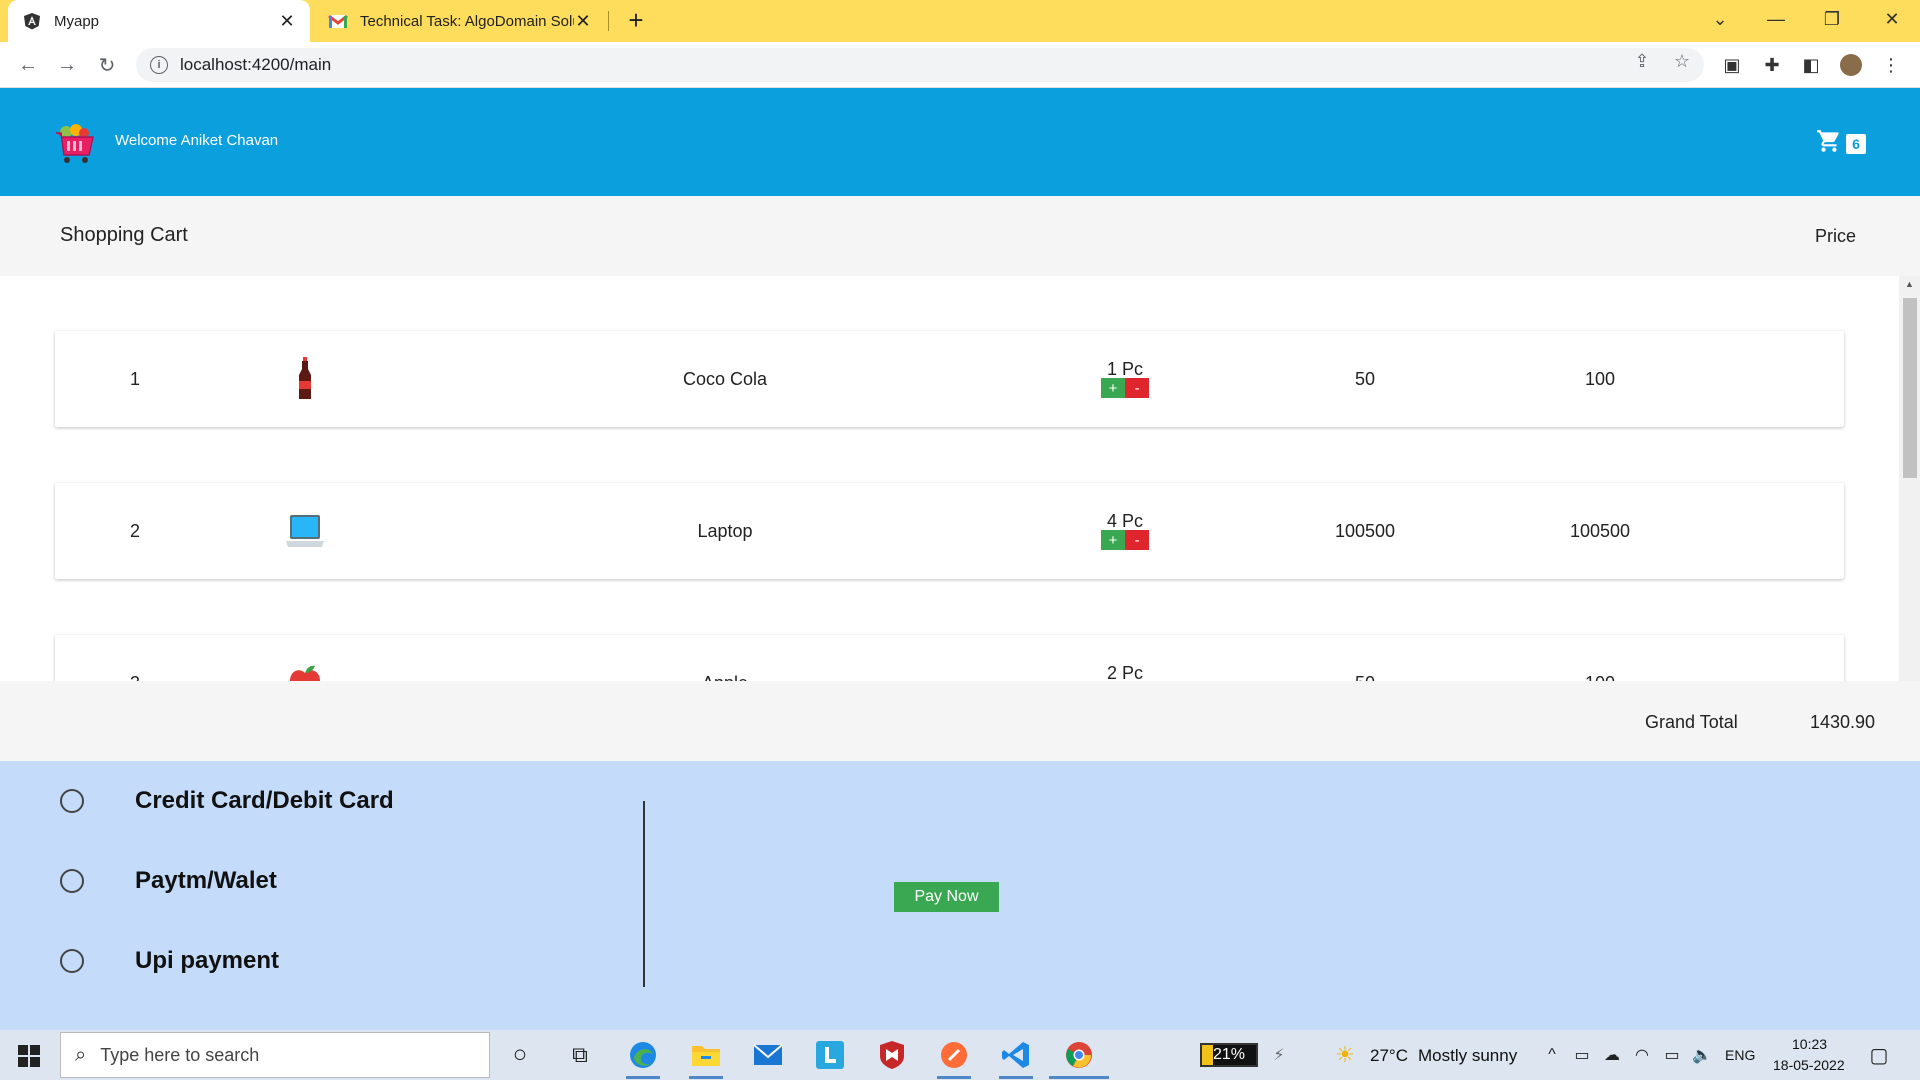 The height and width of the screenshot is (1080, 1920). I want to click on quantity-stepper: 1 Pc + -, so click(1125, 379).